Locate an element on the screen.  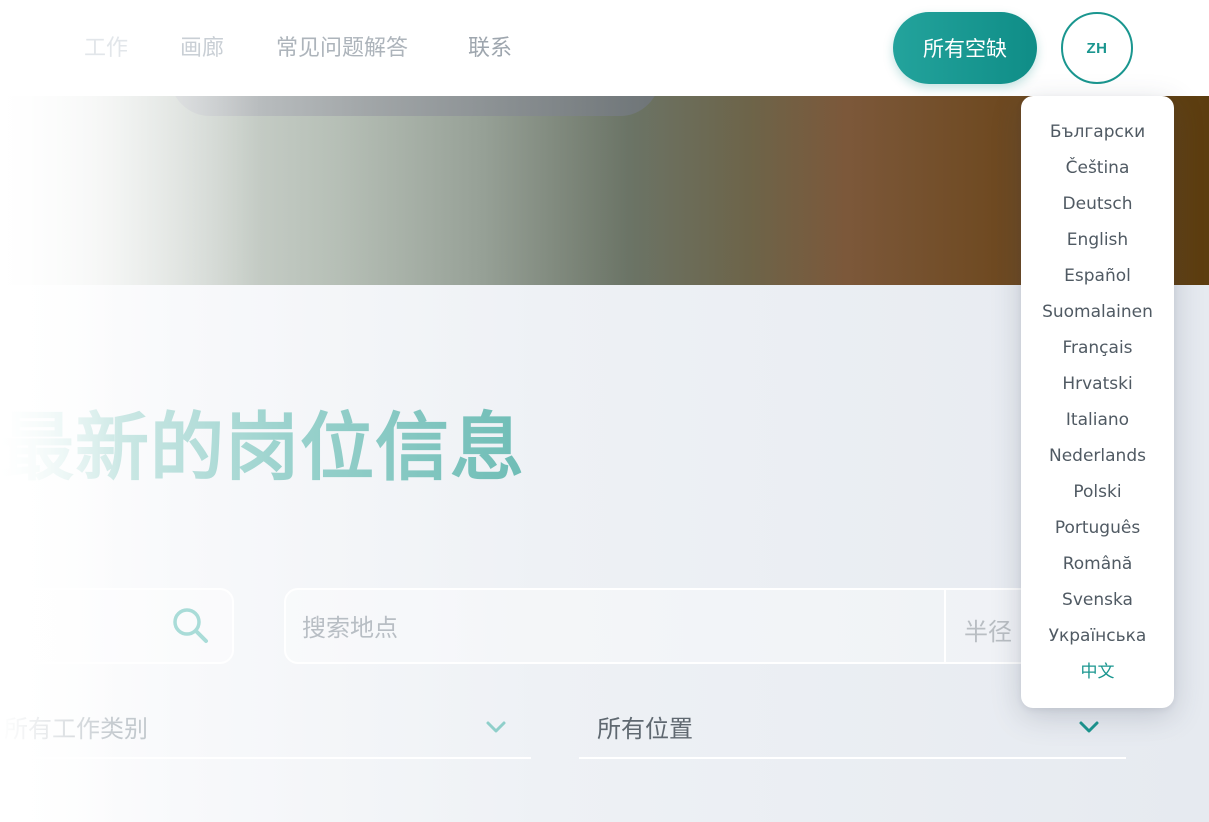
language-switcher-button: ZH is located at coordinates (1097, 48).